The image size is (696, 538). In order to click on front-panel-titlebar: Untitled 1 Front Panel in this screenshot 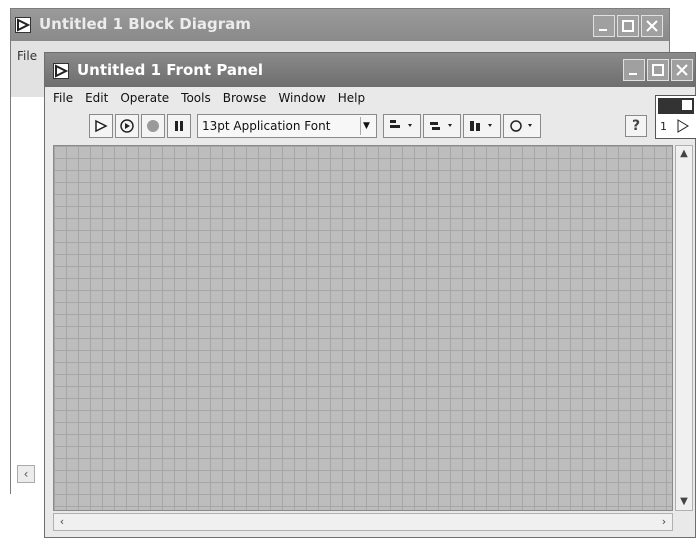, I will do `click(370, 70)`.